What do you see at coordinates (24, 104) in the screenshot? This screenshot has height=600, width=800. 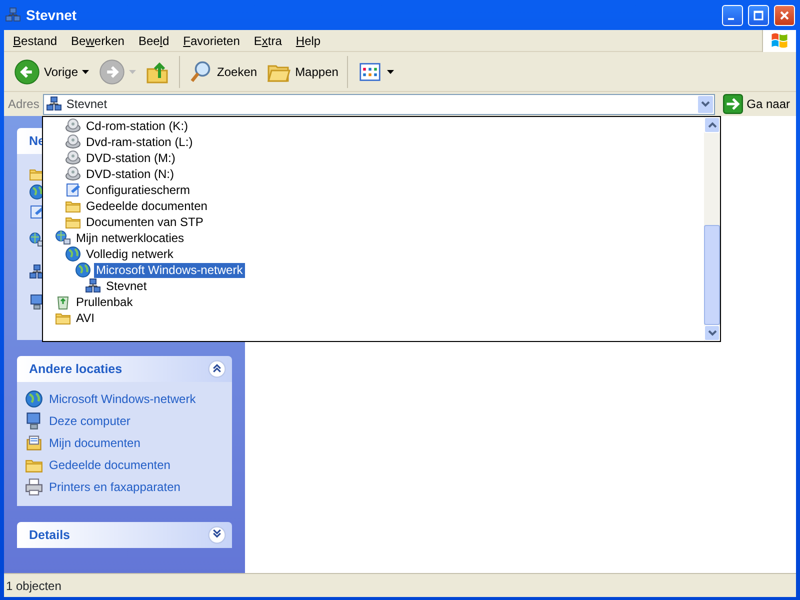 I see `address-label: Adres` at bounding box center [24, 104].